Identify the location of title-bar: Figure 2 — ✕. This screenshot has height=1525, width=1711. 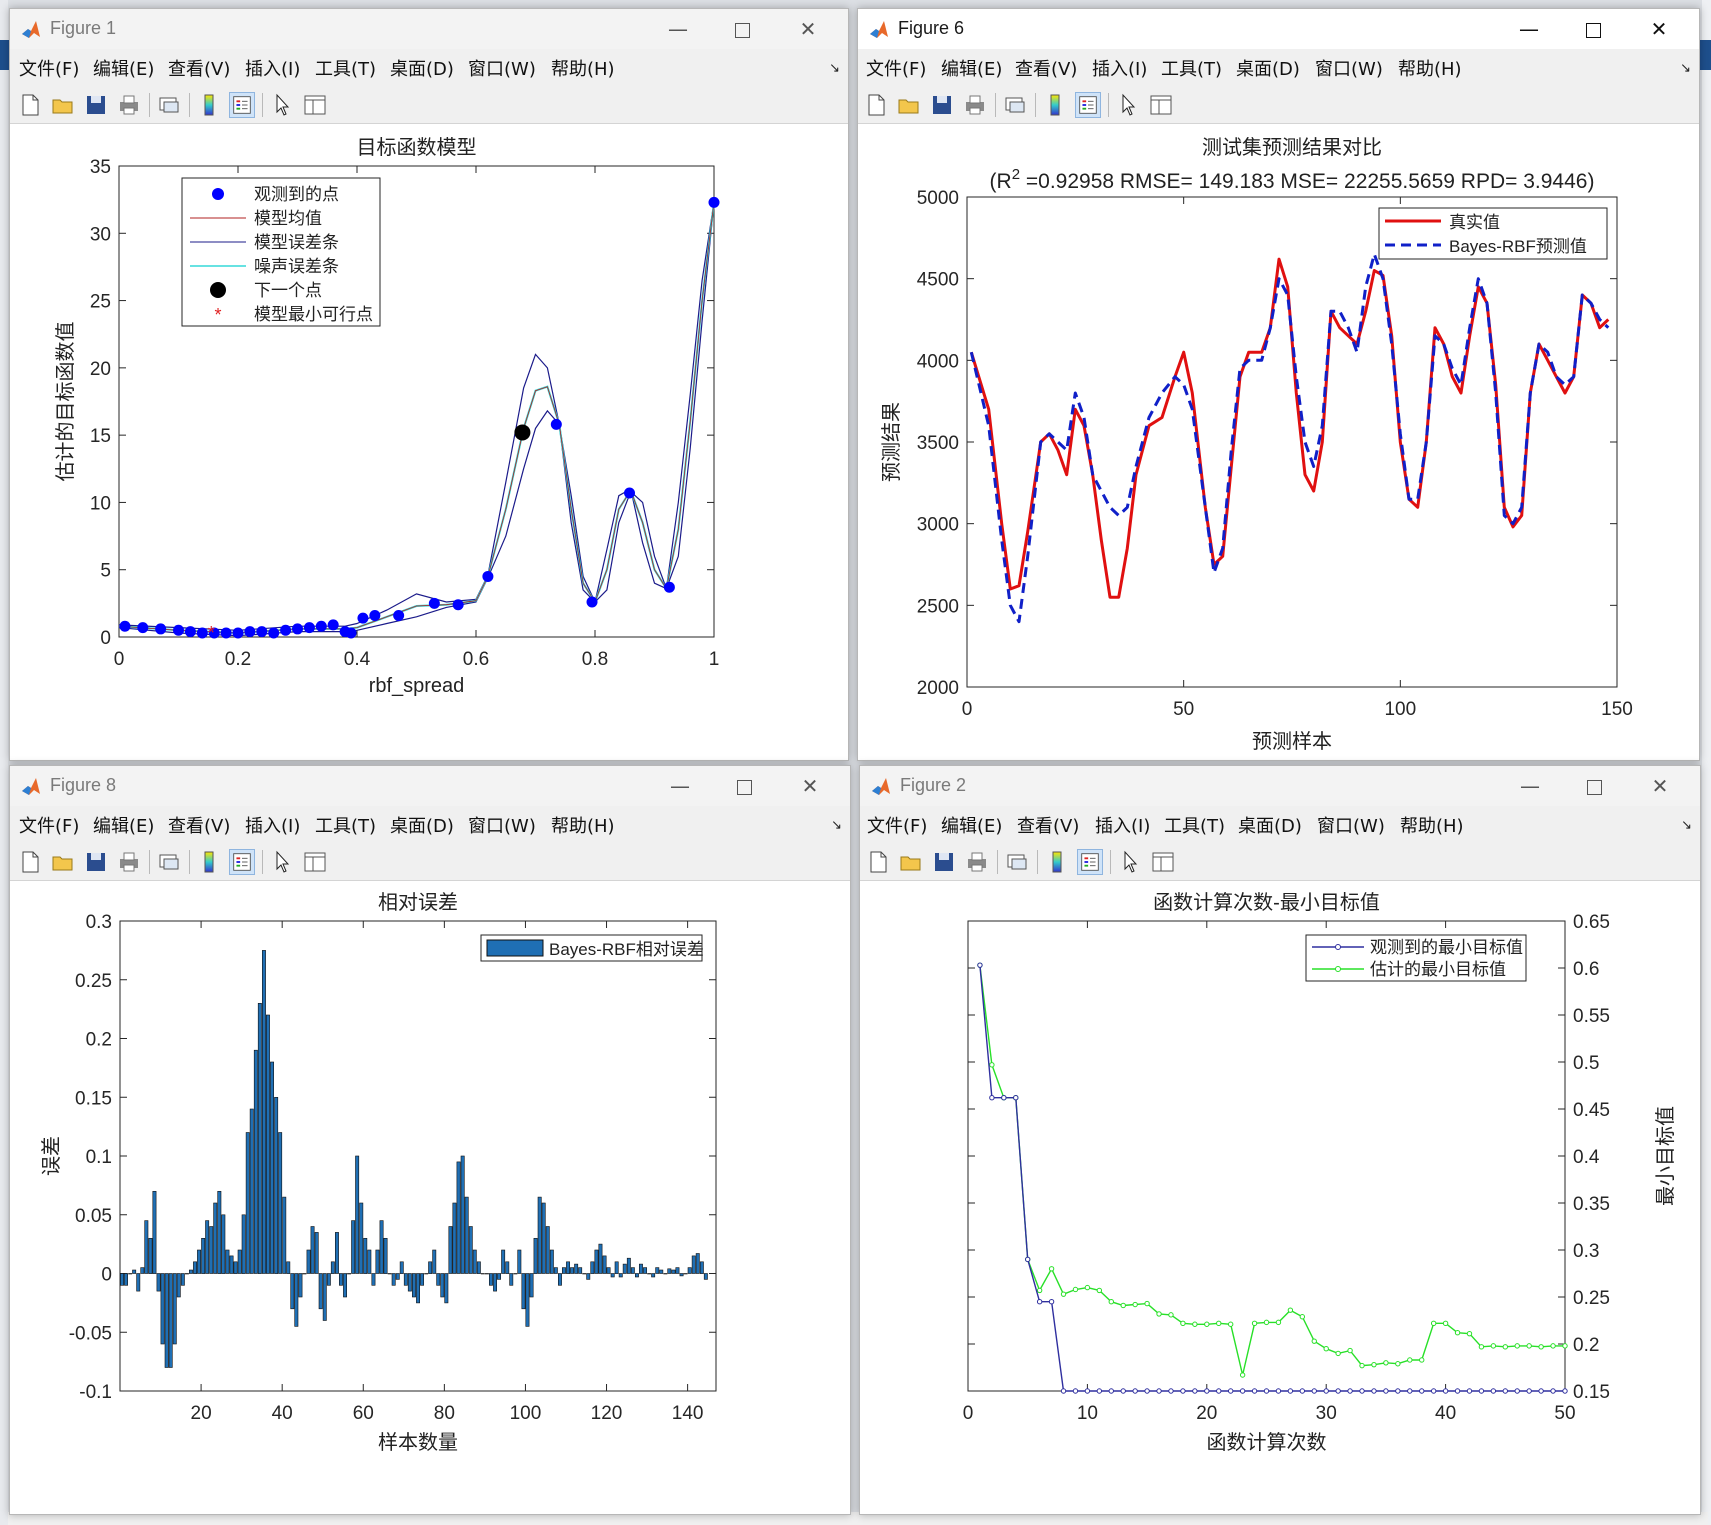
(1280, 786).